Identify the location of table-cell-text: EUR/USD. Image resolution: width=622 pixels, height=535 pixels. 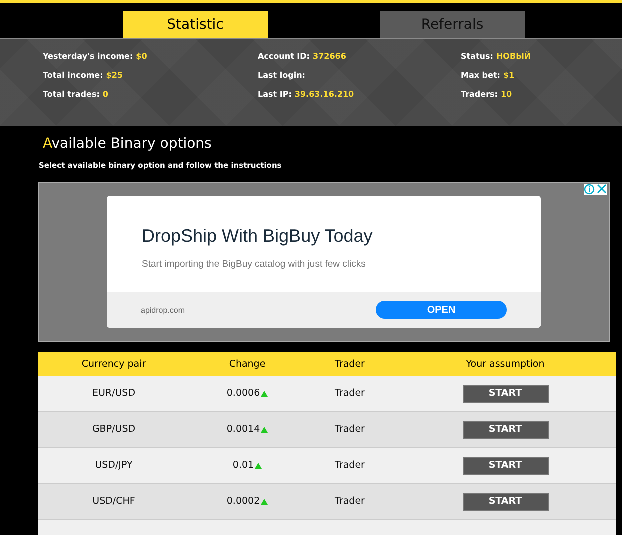
(114, 393).